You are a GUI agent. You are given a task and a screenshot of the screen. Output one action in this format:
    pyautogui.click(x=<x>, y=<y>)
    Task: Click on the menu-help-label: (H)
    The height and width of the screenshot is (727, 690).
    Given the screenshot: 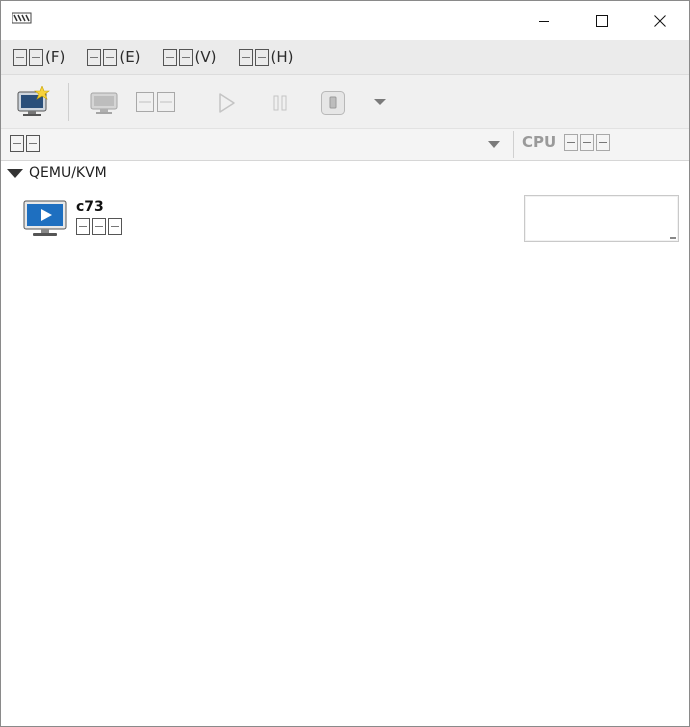 What is the action you would take?
    pyautogui.click(x=282, y=57)
    